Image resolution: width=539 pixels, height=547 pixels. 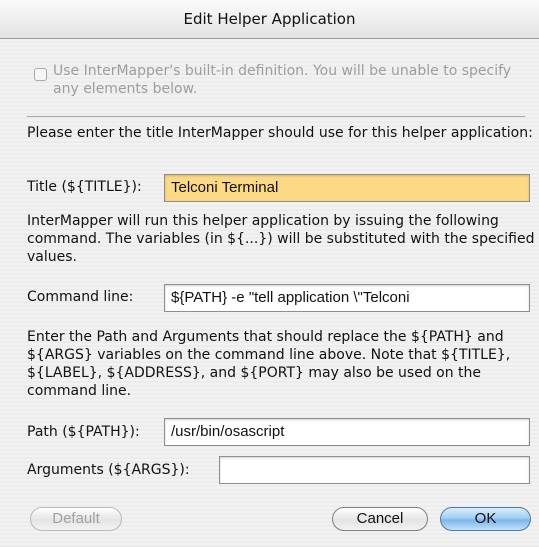 What do you see at coordinates (276, 116) in the screenshot?
I see `separator` at bounding box center [276, 116].